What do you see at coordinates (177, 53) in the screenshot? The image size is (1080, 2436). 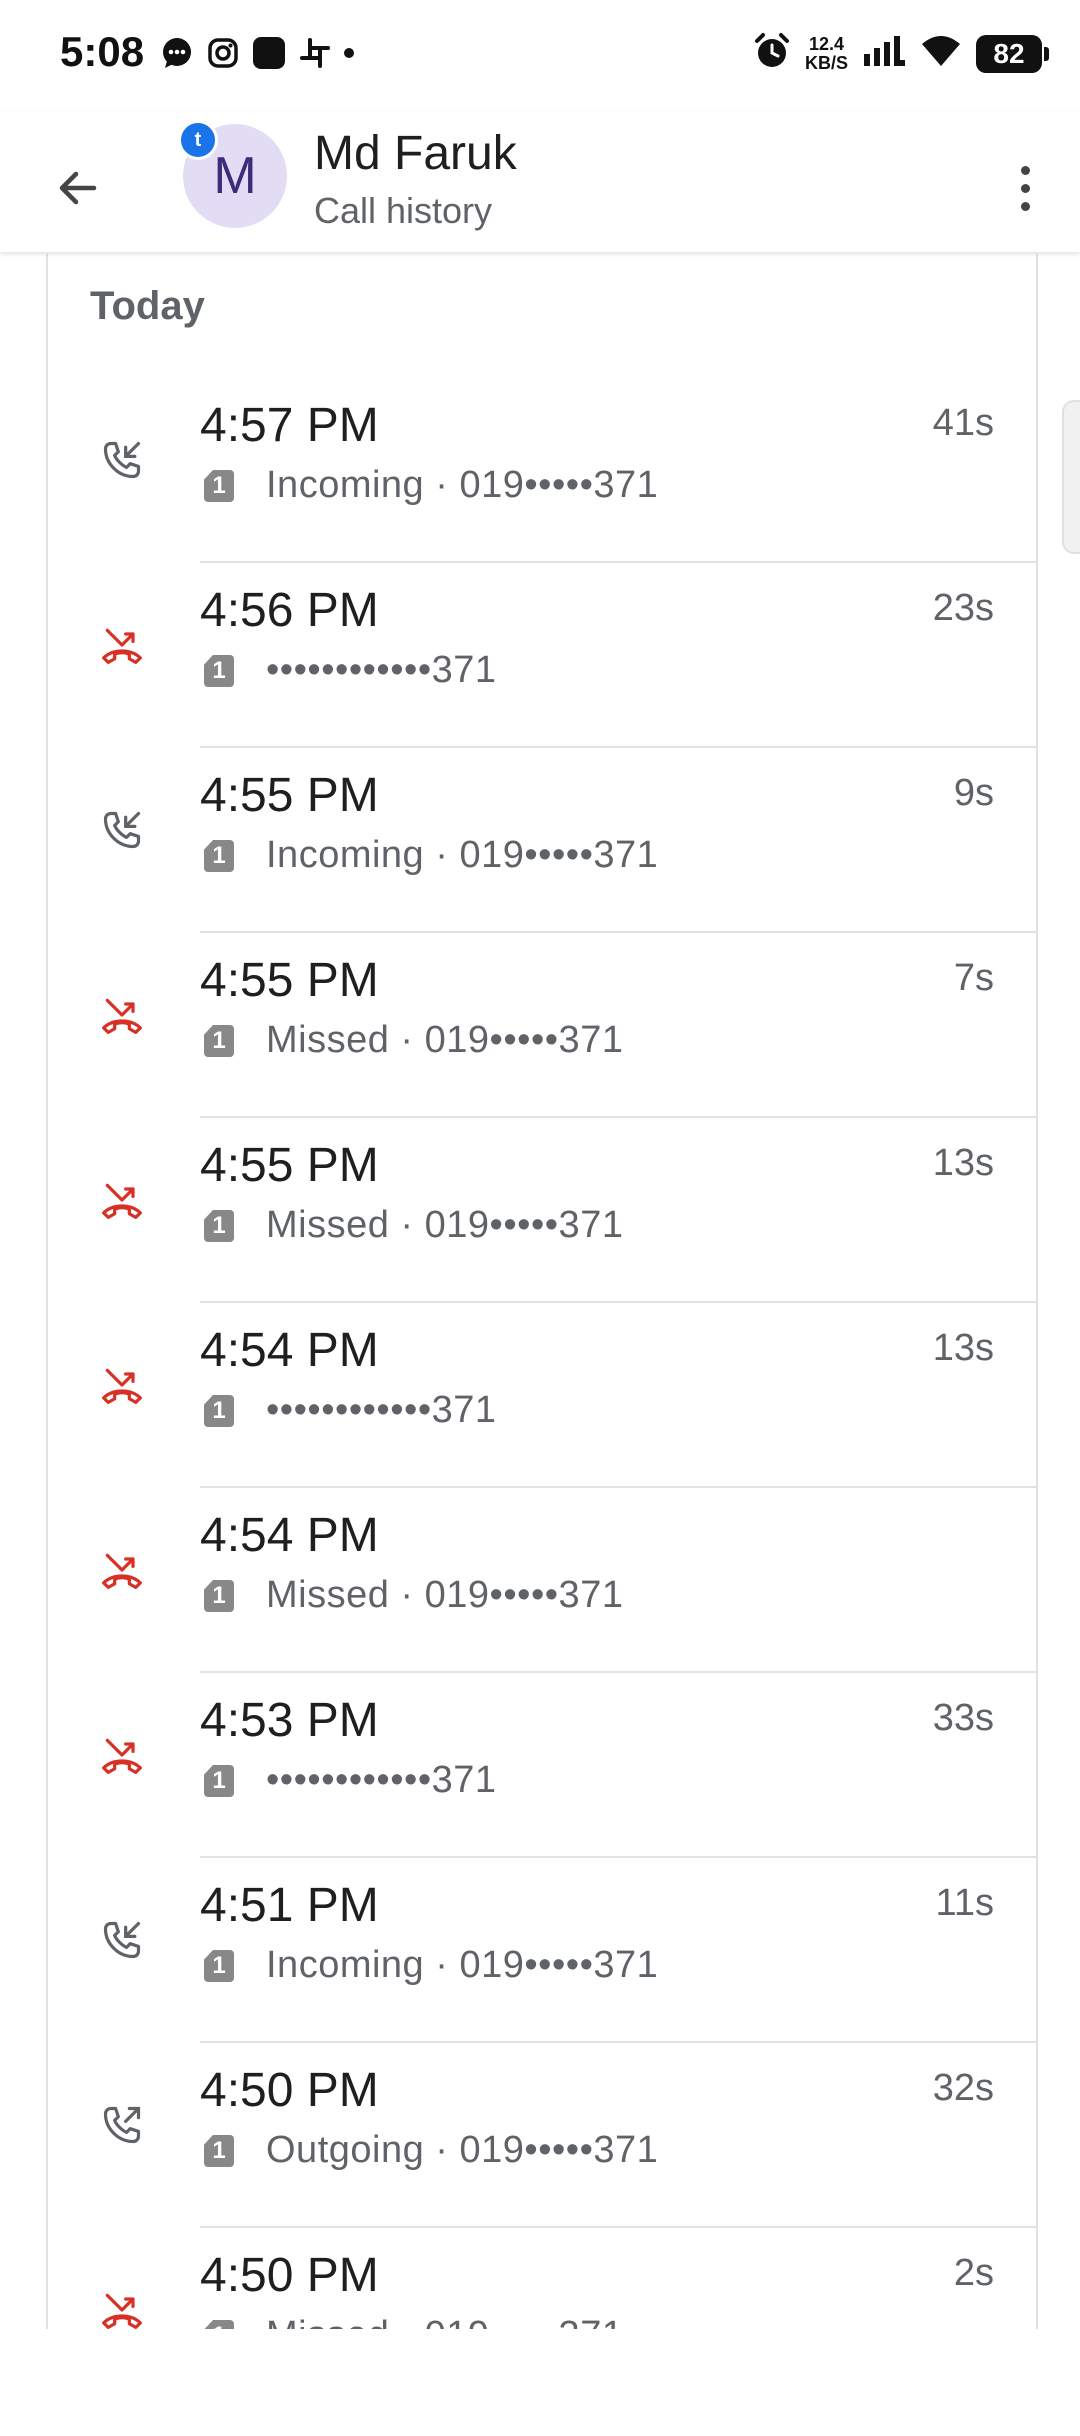 I see `messenger-icon` at bounding box center [177, 53].